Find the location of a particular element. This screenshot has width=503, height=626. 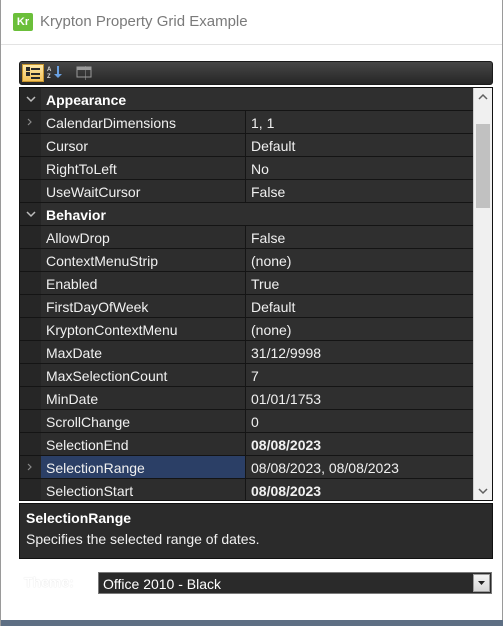

property-row: MaxDate 31/12/9998 is located at coordinates (246, 352).